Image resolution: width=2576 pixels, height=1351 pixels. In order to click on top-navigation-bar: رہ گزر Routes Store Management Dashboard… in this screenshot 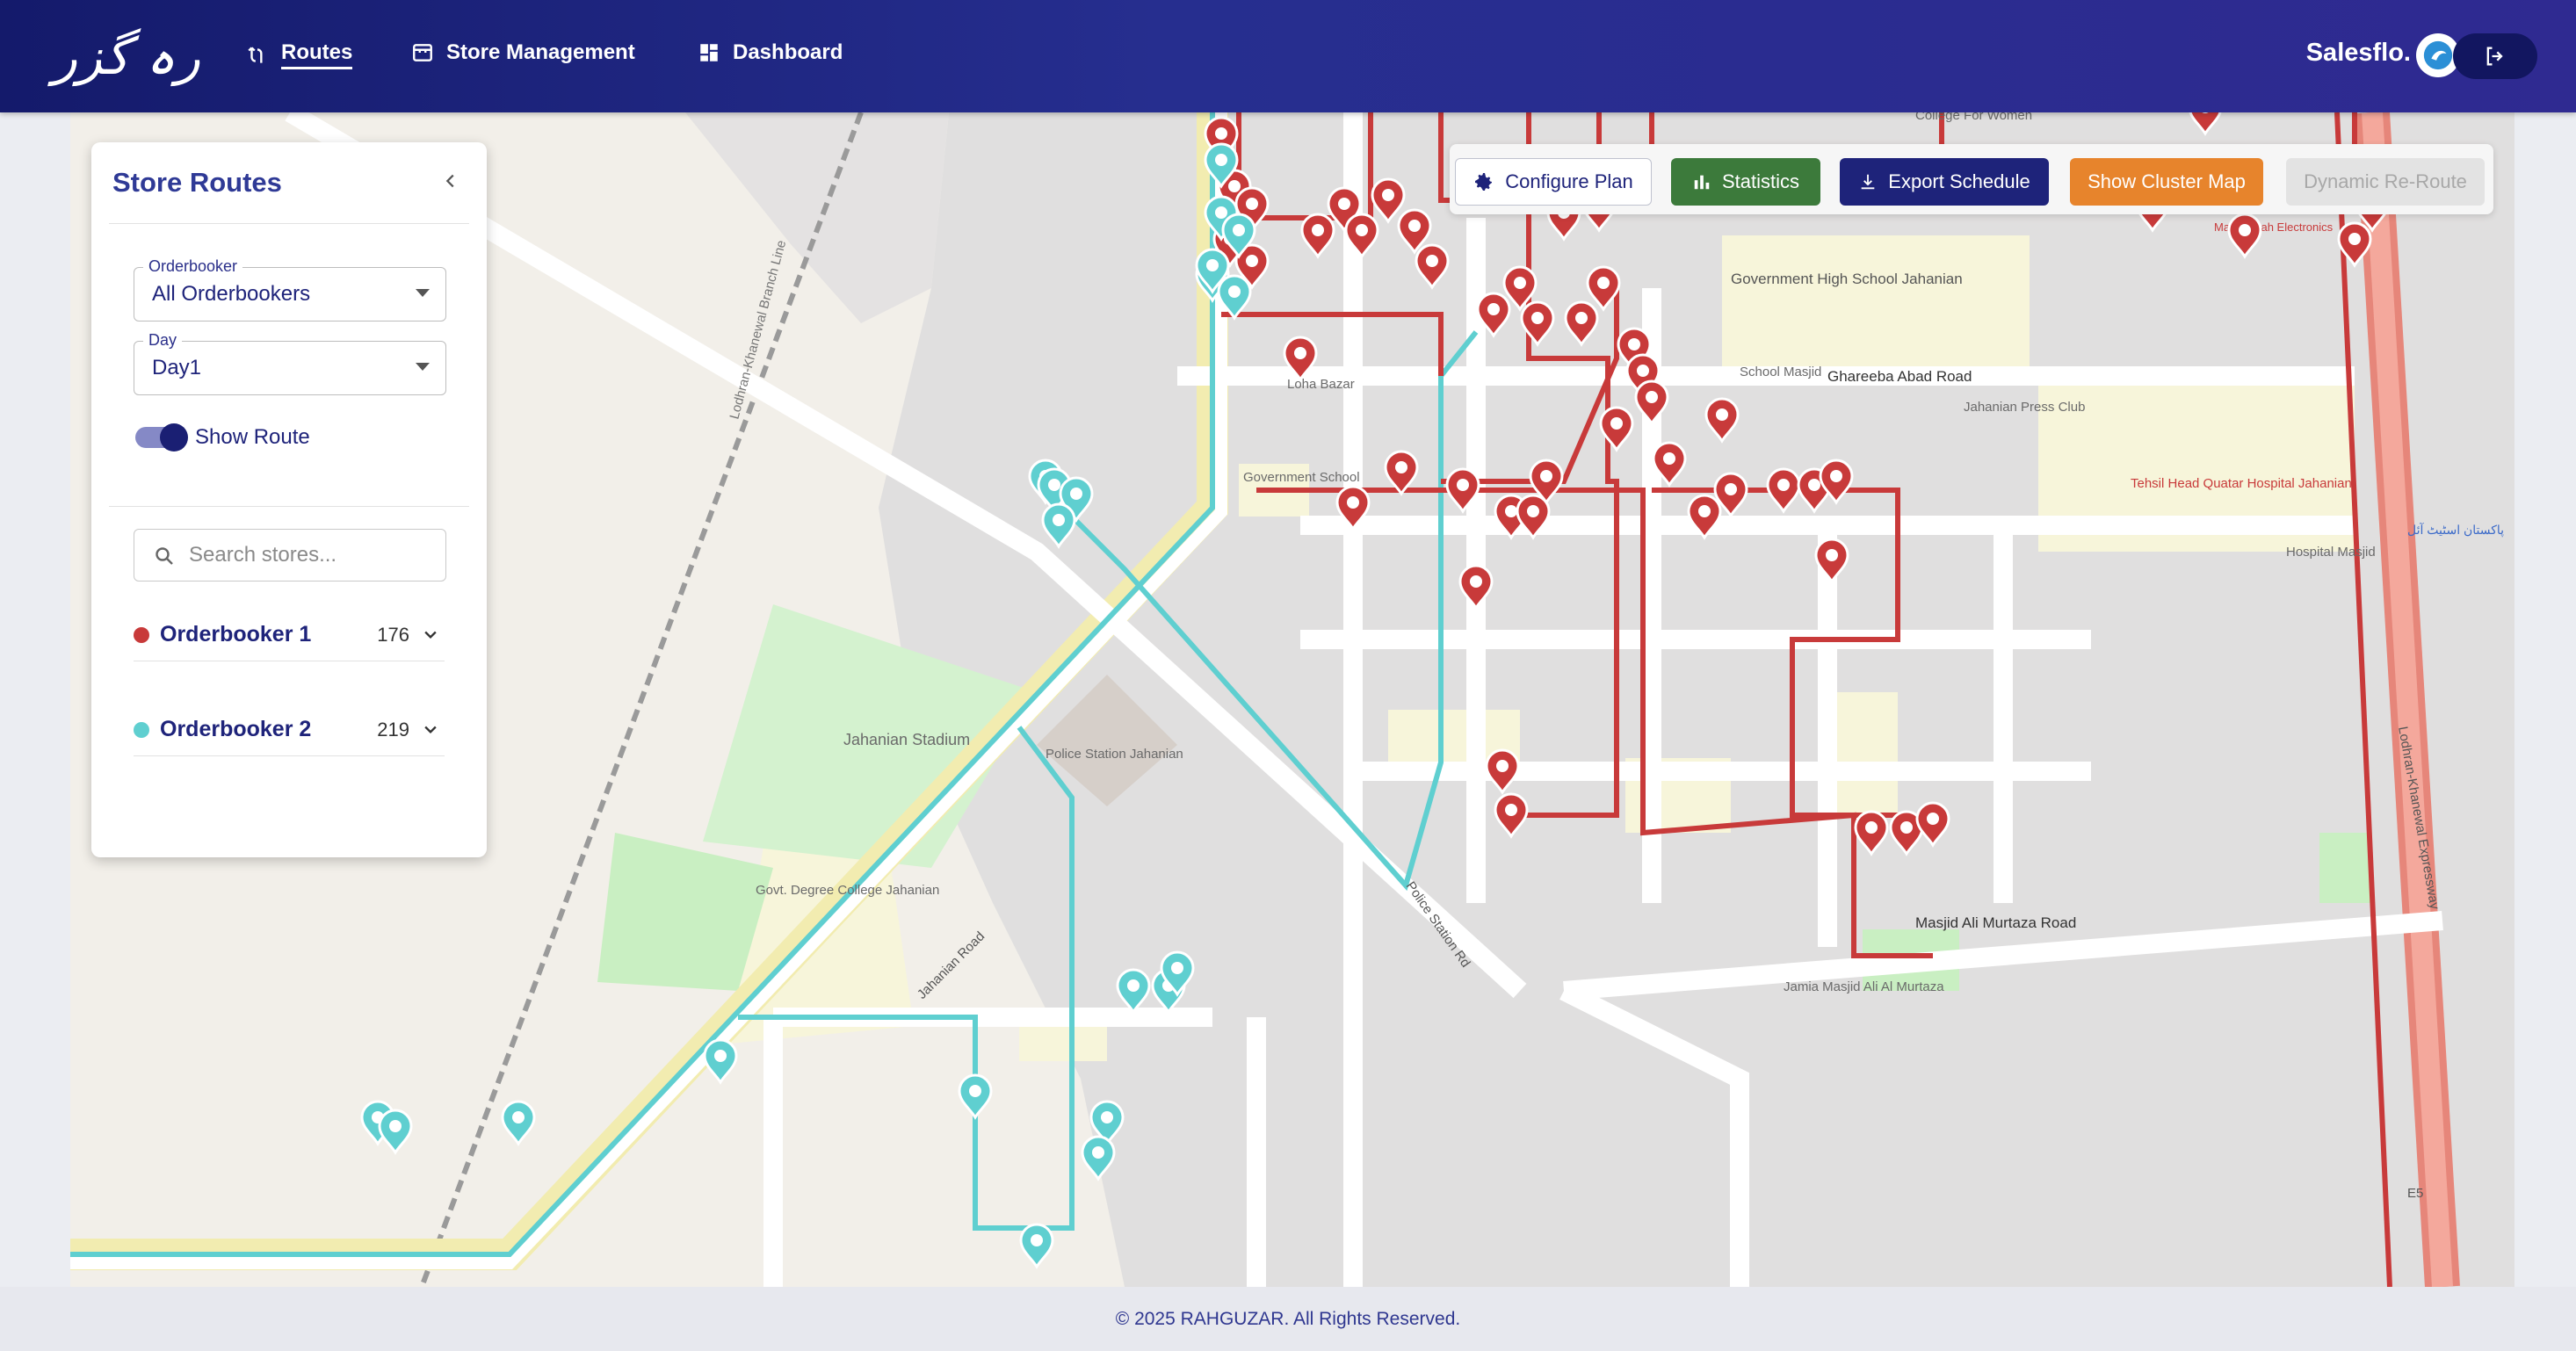, I will do `click(1288, 56)`.